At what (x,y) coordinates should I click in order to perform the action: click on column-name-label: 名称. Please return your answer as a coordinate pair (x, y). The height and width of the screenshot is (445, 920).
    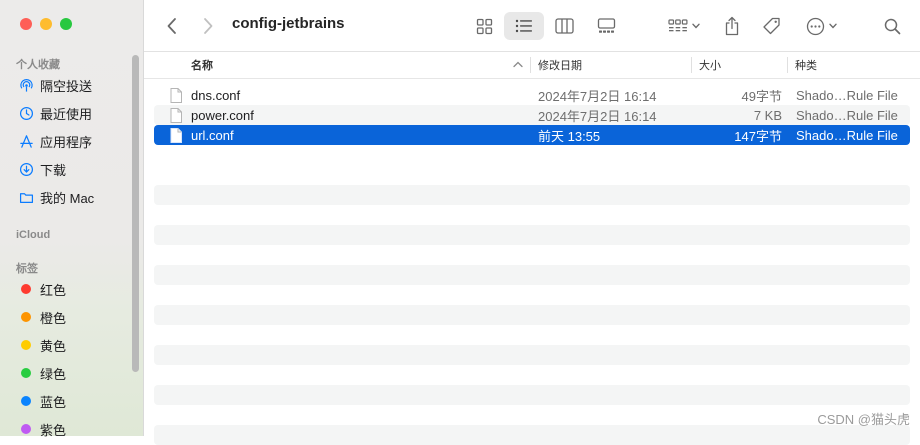
    Looking at the image, I should click on (202, 66).